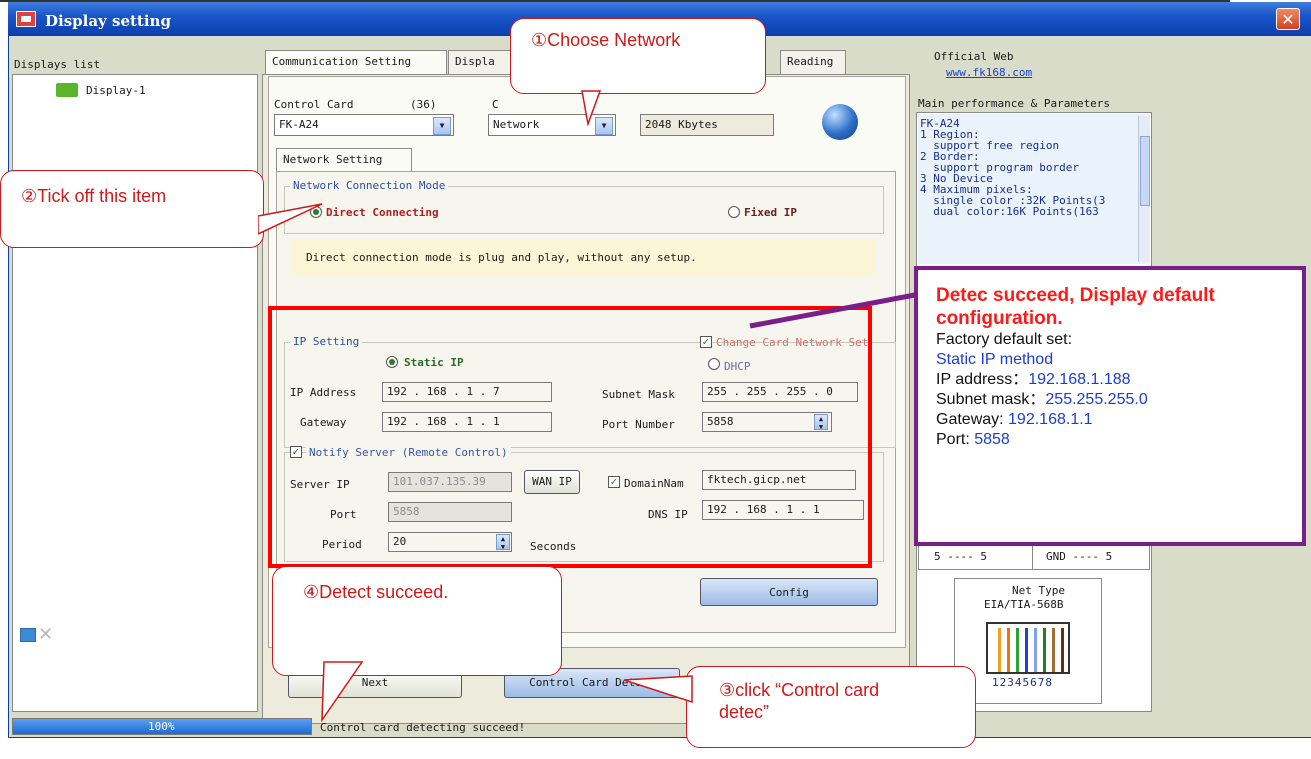  What do you see at coordinates (299, 124) in the screenshot?
I see `control-card-value: FK-A24` at bounding box center [299, 124].